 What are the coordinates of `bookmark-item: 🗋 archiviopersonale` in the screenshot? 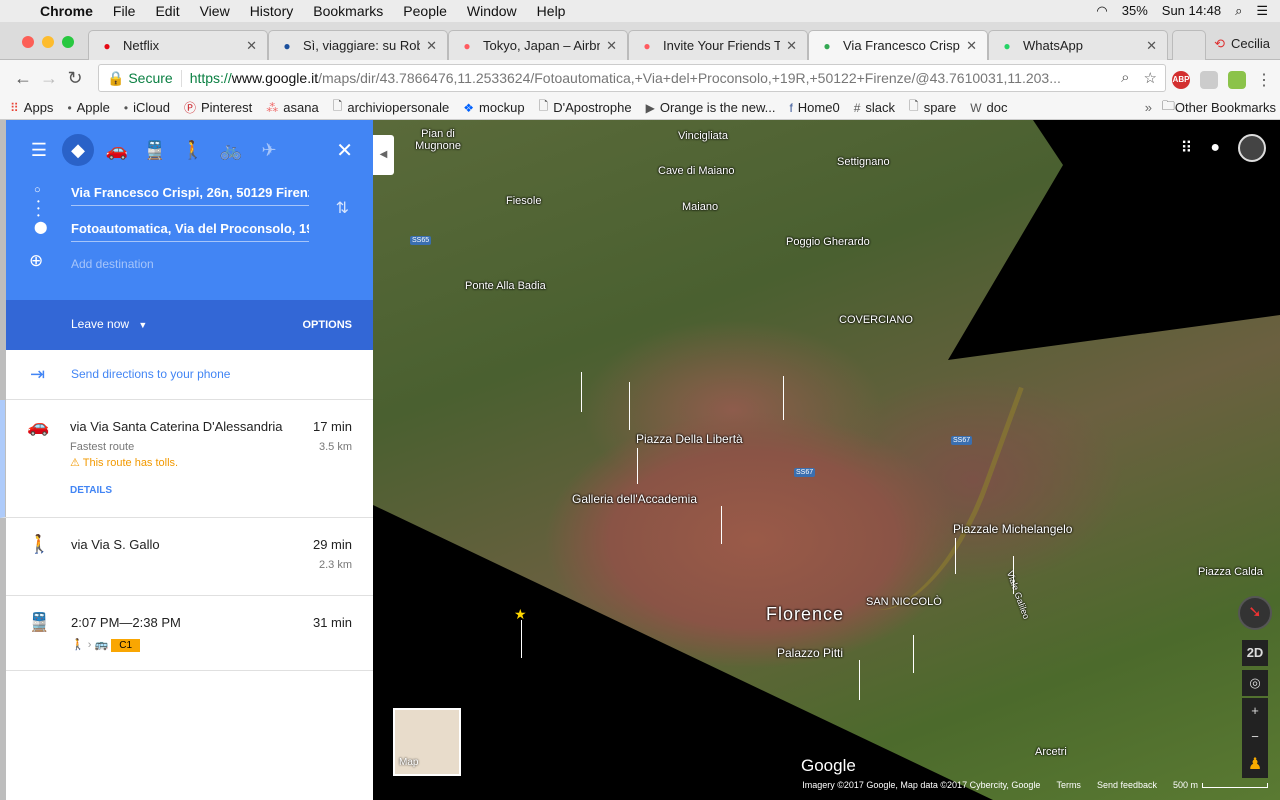 It's located at (391, 107).